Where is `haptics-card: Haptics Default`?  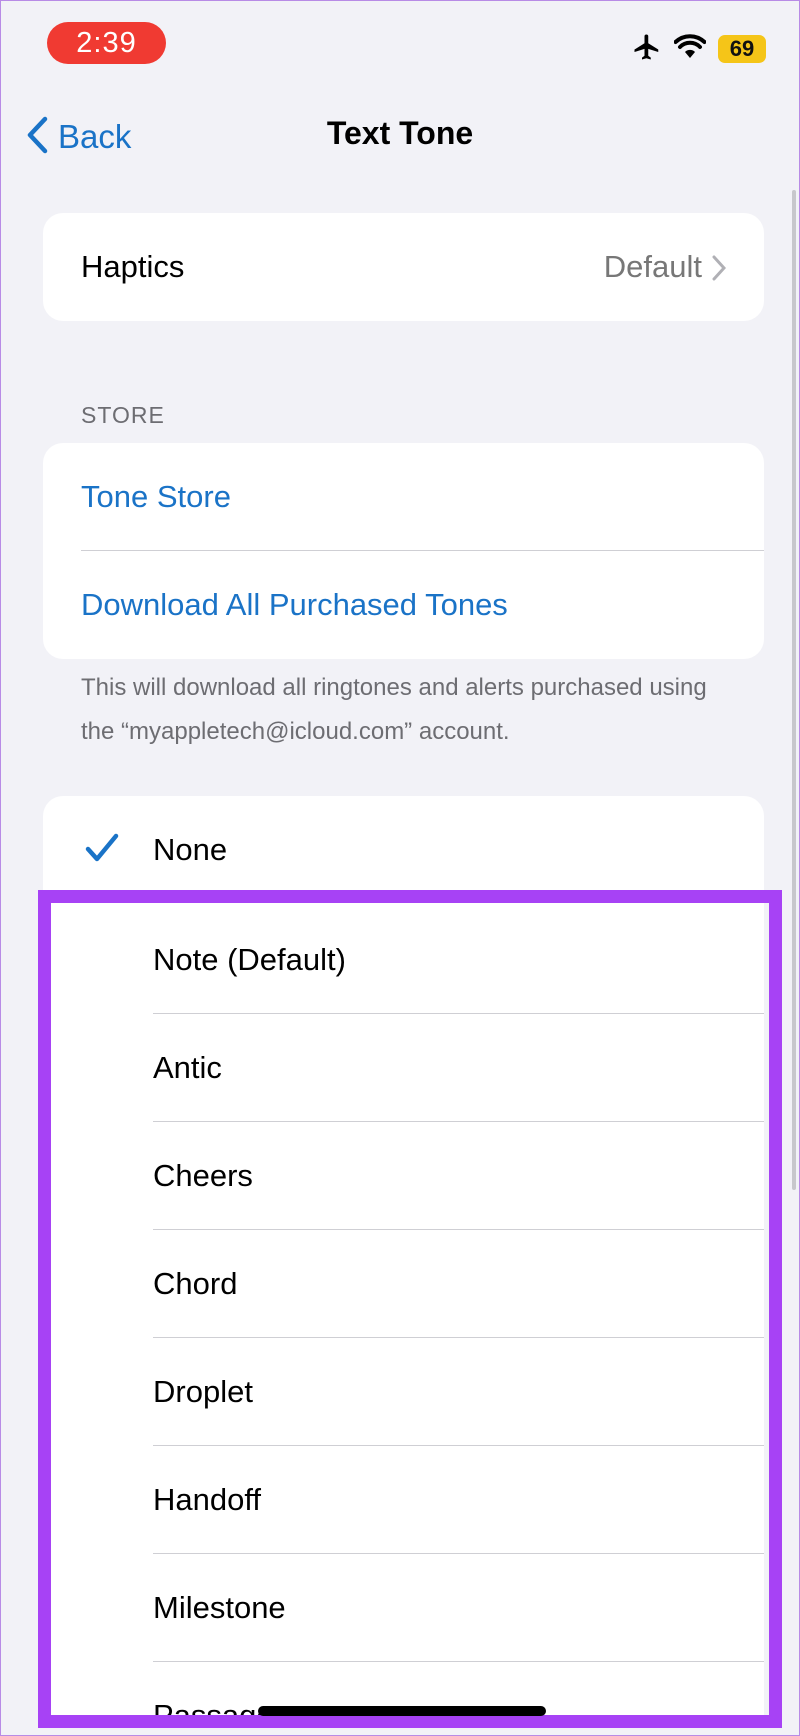
haptics-card: Haptics Default is located at coordinates (403, 267).